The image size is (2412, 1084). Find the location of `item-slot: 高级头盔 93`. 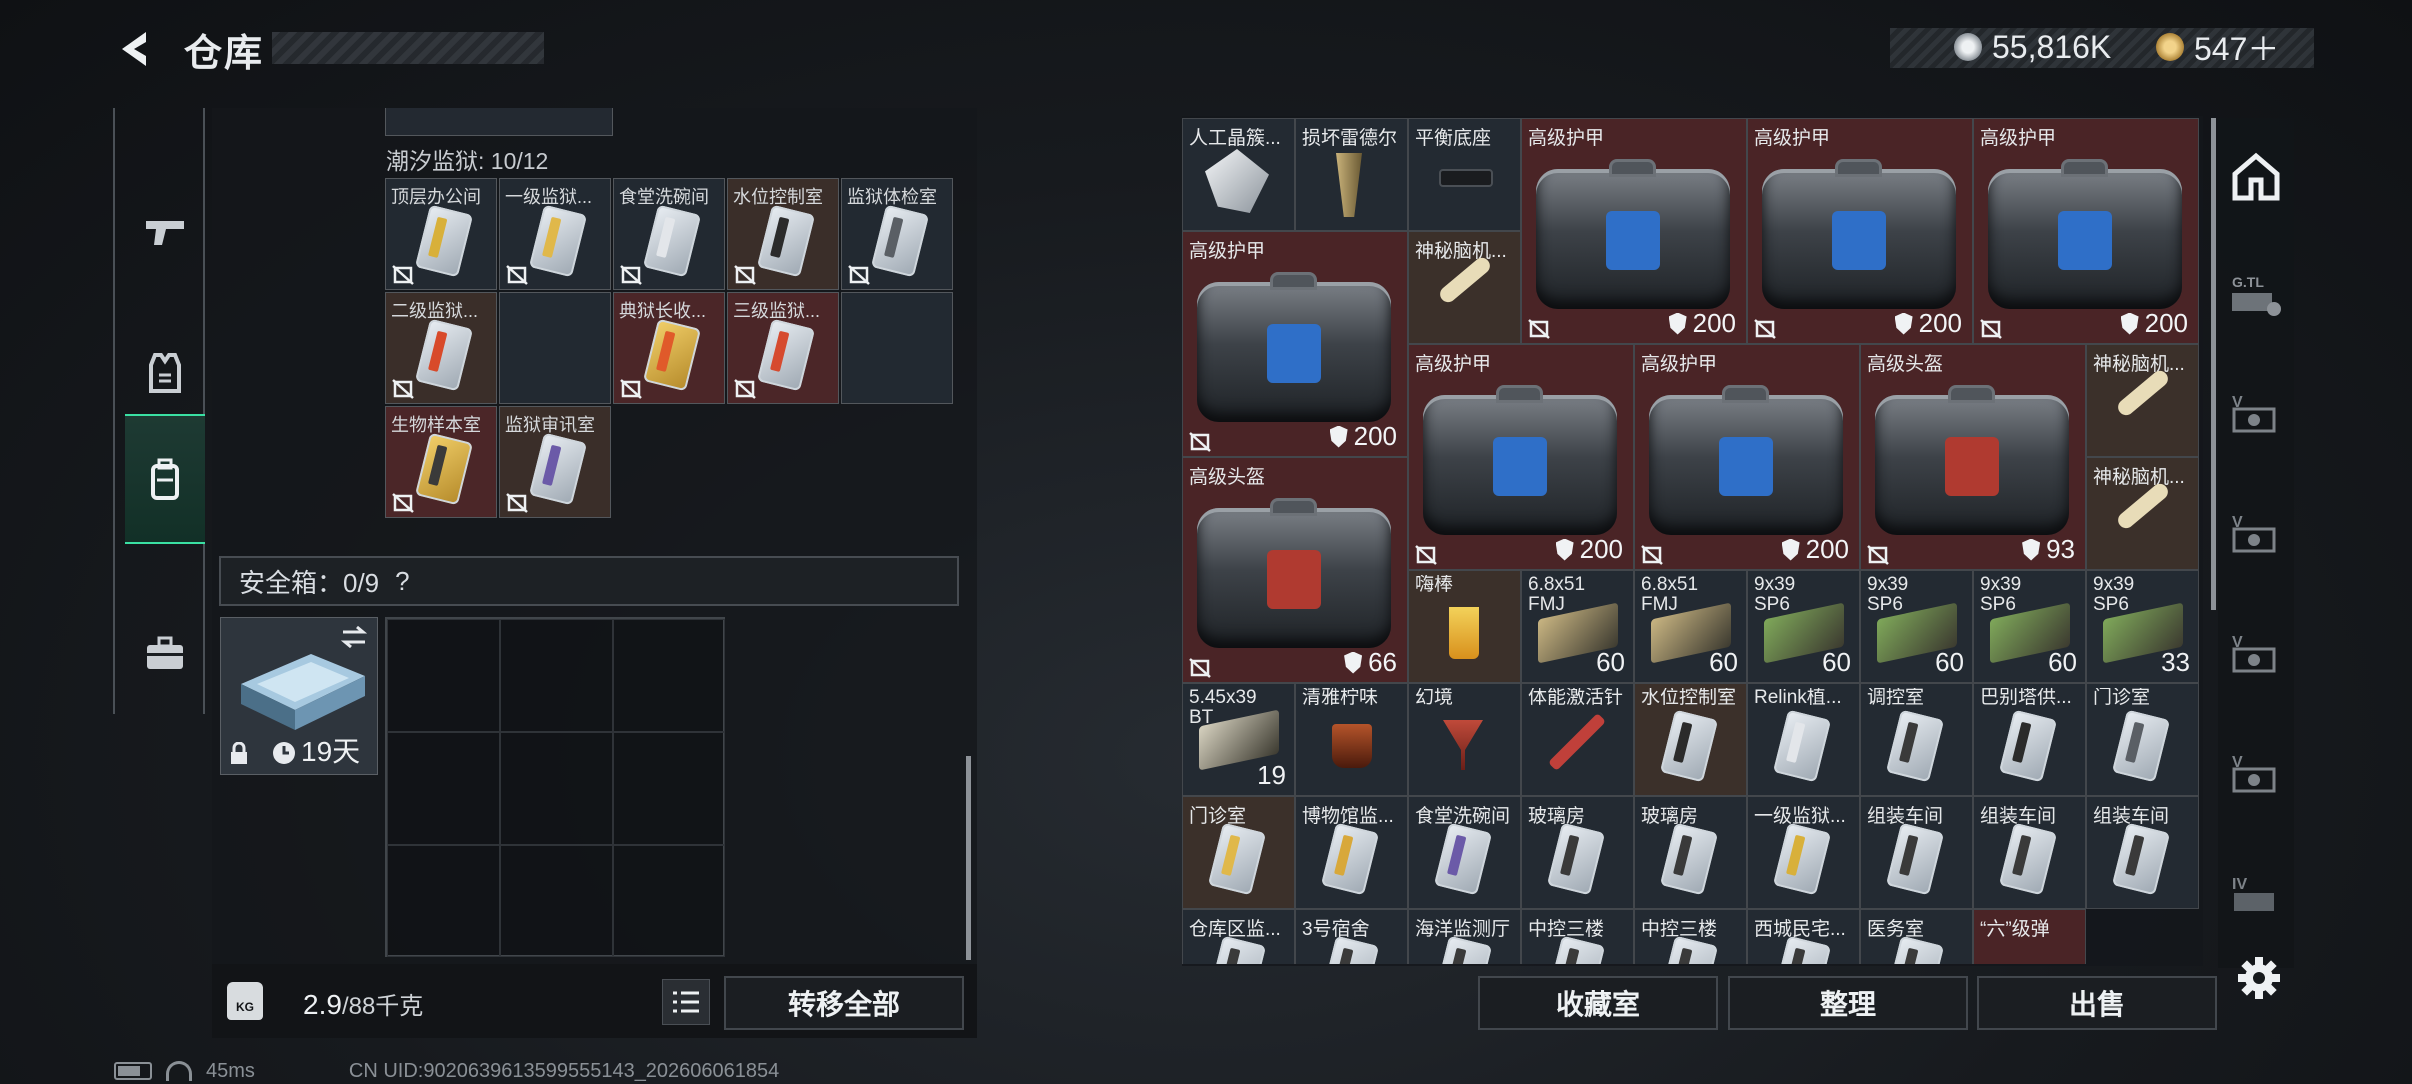

item-slot: 高级头盔 93 is located at coordinates (1973, 457).